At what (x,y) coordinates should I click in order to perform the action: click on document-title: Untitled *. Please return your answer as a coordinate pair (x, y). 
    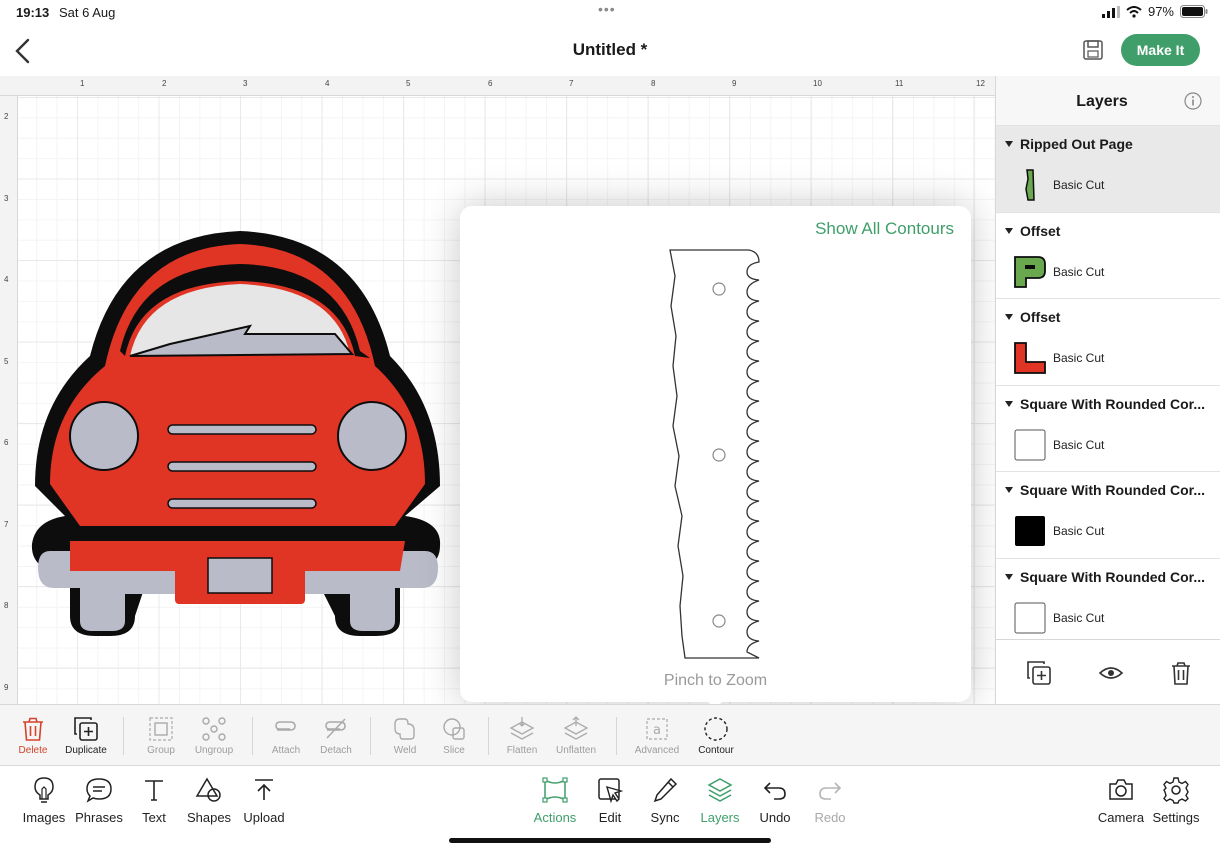
    Looking at the image, I should click on (610, 49).